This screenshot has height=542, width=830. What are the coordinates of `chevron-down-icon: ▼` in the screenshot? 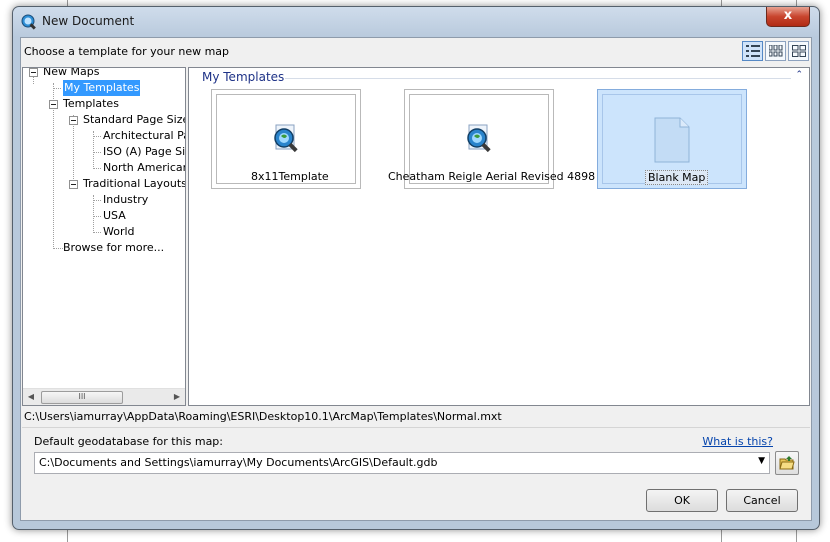 It's located at (761, 461).